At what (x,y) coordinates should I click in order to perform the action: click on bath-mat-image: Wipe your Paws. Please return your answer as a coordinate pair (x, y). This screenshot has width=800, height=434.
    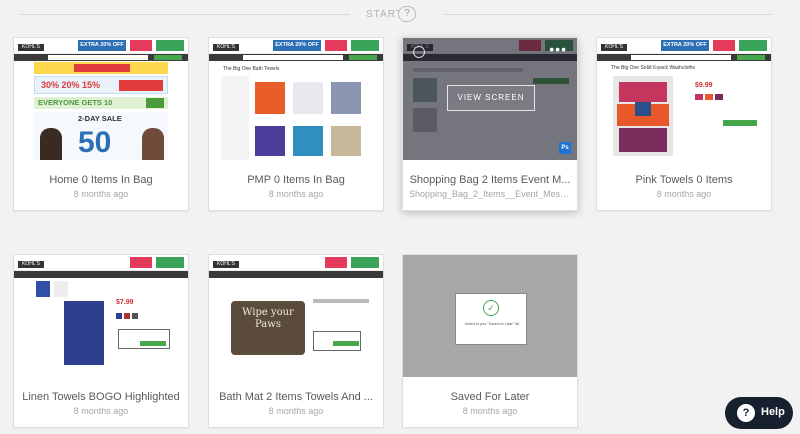
    Looking at the image, I should click on (268, 328).